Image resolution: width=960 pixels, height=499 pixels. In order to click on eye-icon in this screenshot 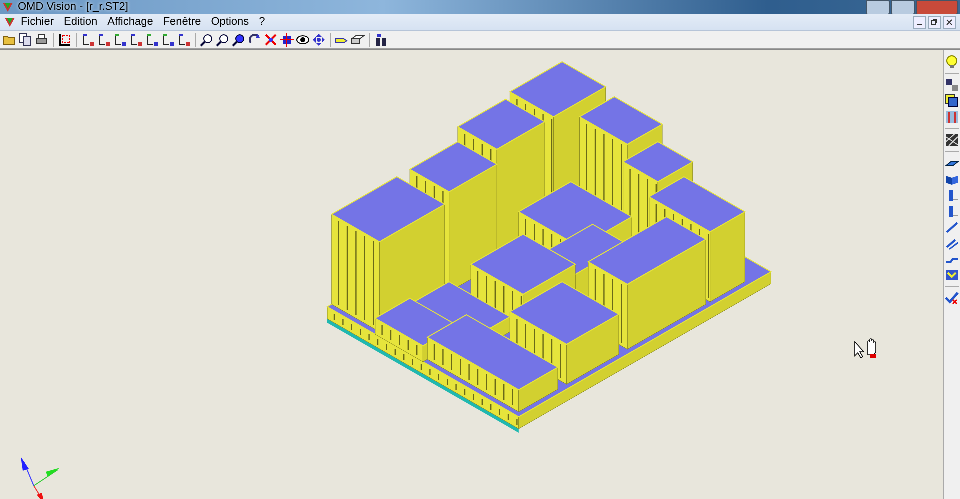, I will do `click(303, 39)`.